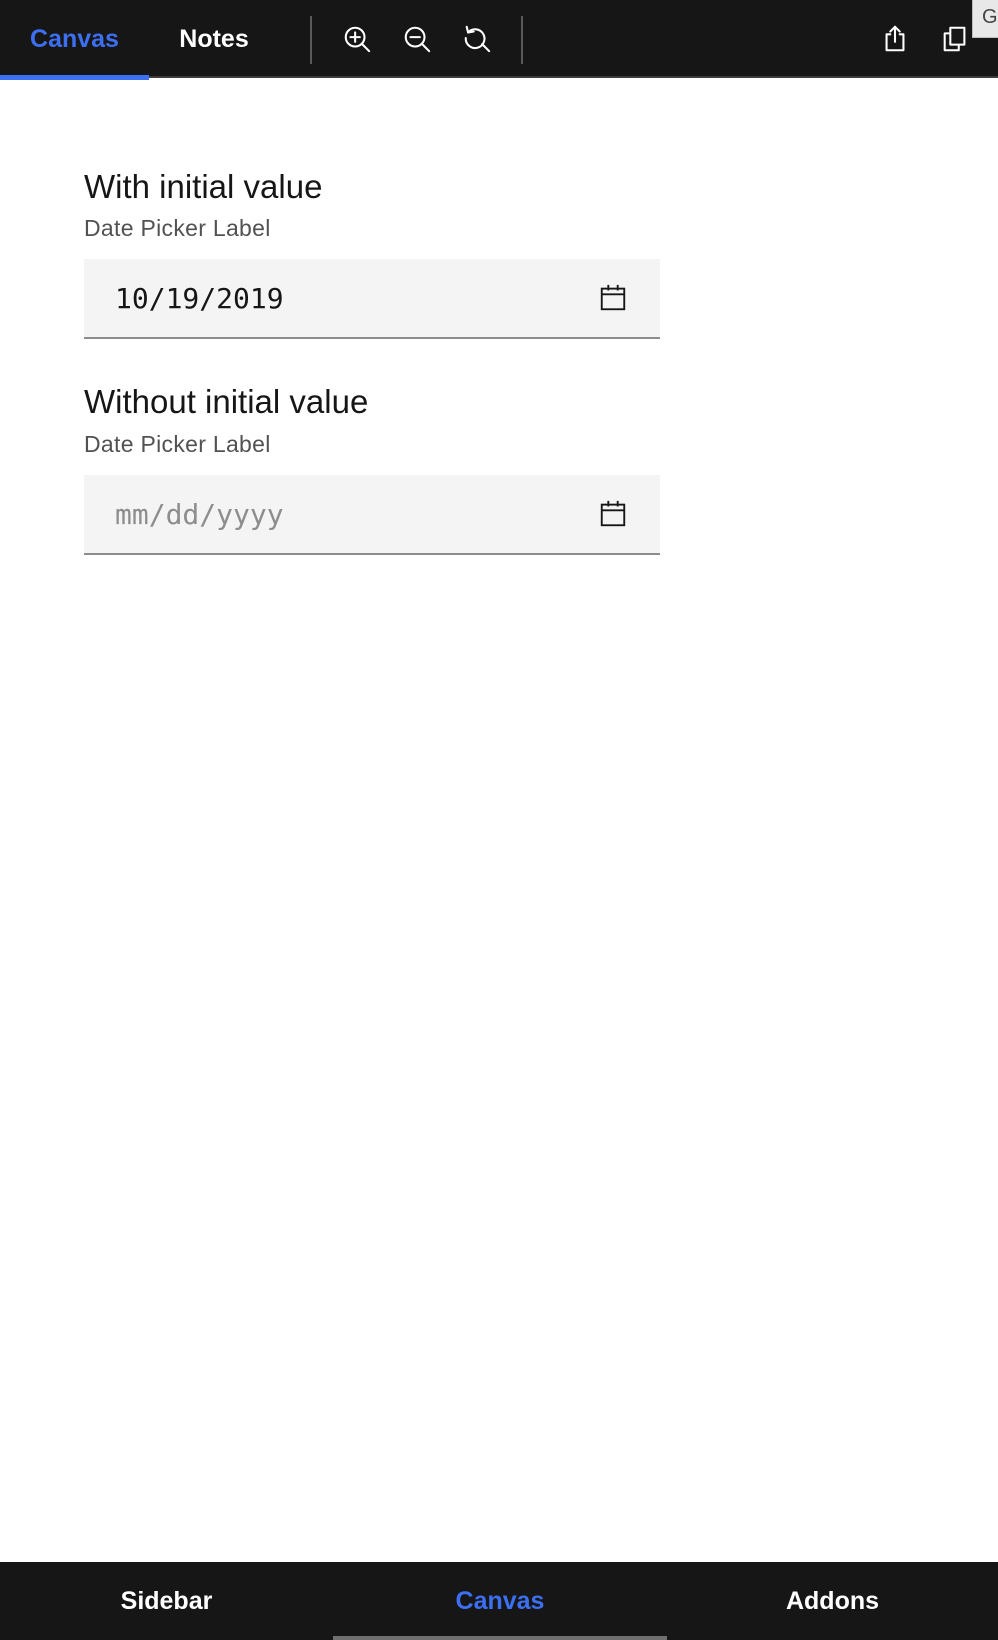 The height and width of the screenshot is (1640, 998). Describe the element at coordinates (226, 401) in the screenshot. I see `section-title-without-initial: Without initial value` at that location.